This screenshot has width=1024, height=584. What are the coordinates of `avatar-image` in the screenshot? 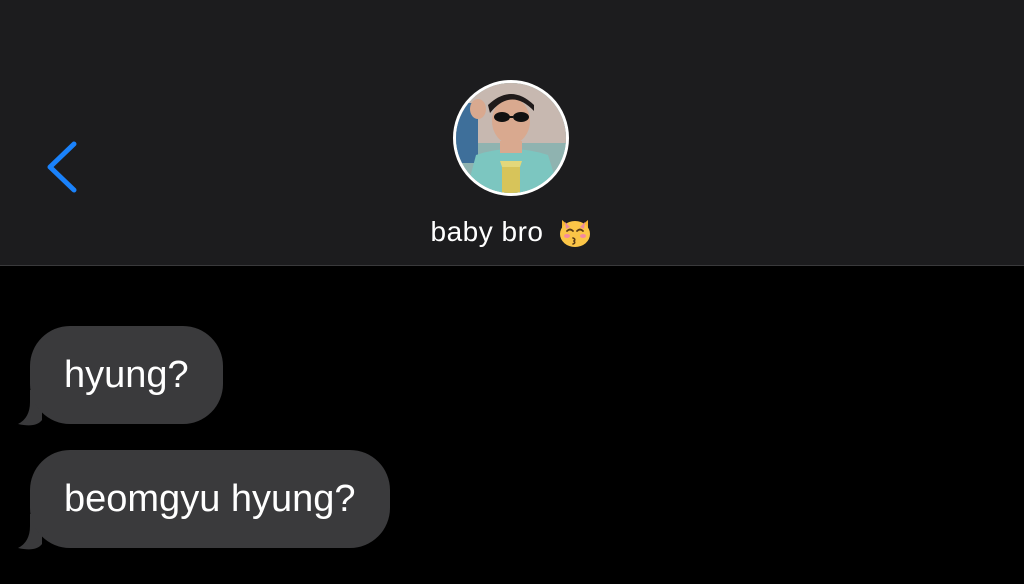 It's located at (511, 138).